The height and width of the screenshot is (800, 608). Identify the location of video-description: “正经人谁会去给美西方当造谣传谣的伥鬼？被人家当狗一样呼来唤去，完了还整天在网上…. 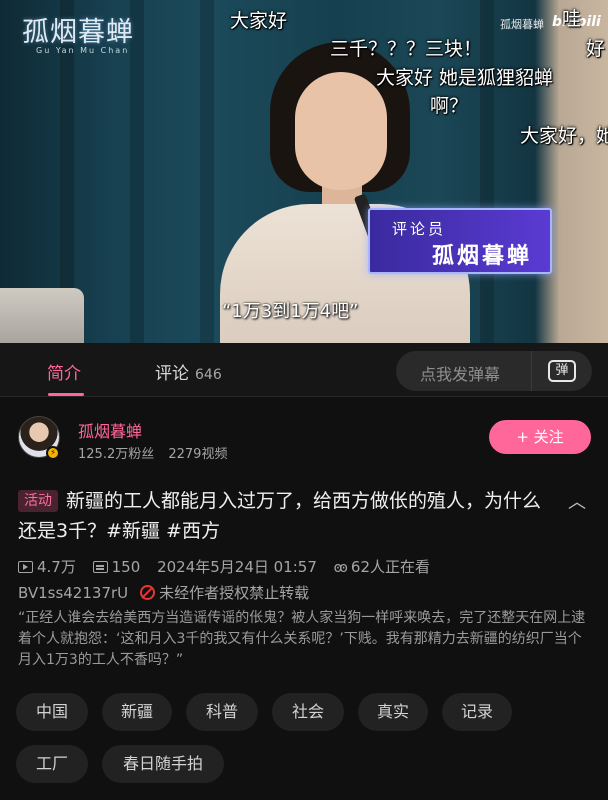
(302, 639).